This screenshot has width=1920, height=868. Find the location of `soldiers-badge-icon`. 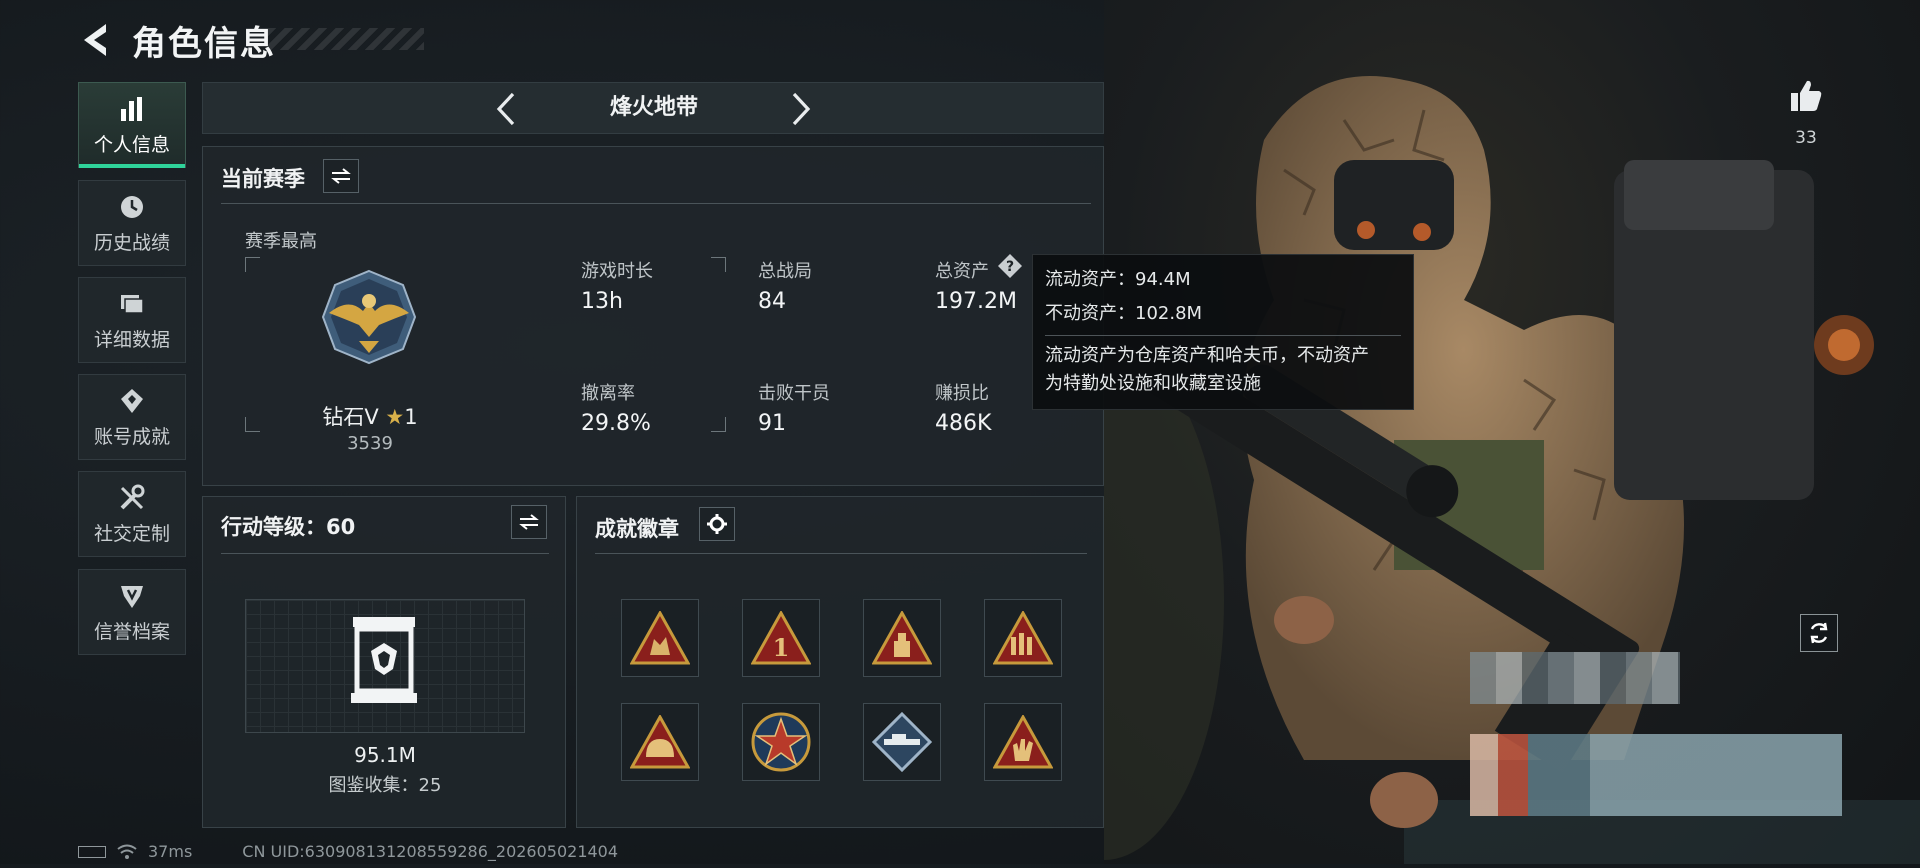

soldiers-badge-icon is located at coordinates (660, 638).